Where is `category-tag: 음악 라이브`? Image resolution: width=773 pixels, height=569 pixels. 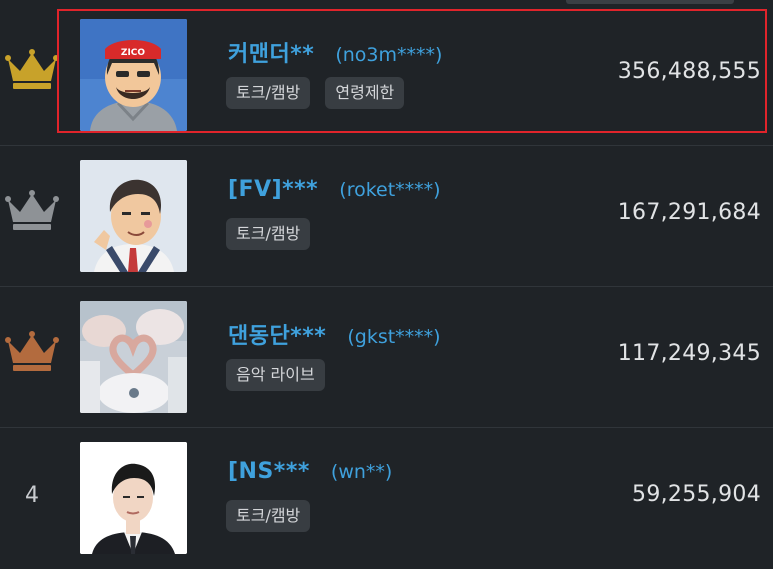
category-tag: 음악 라이브 is located at coordinates (275, 375).